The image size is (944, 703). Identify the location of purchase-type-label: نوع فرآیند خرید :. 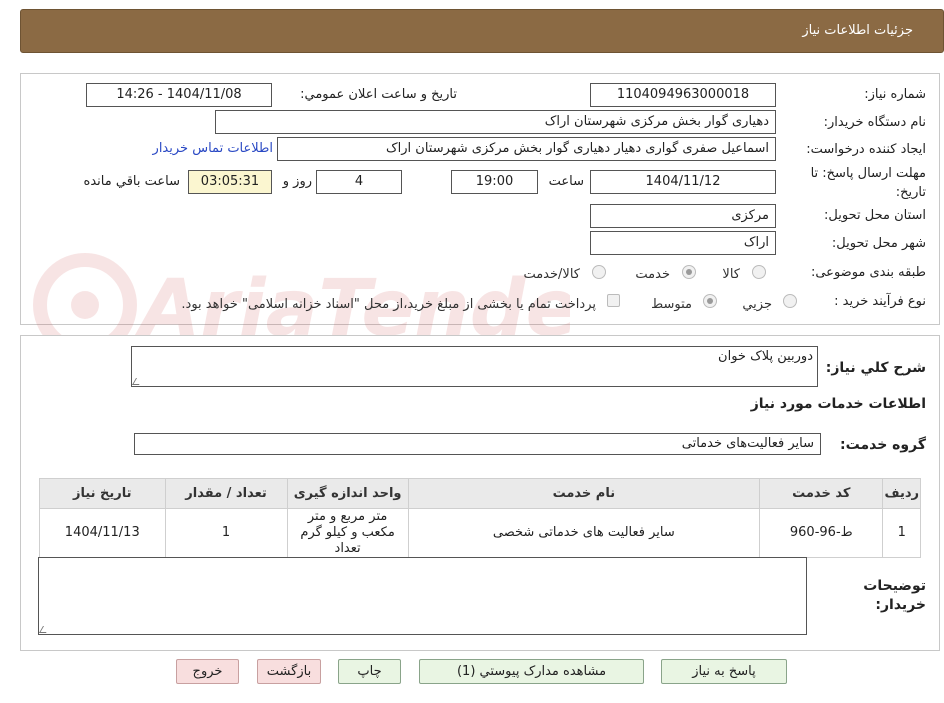
(880, 301).